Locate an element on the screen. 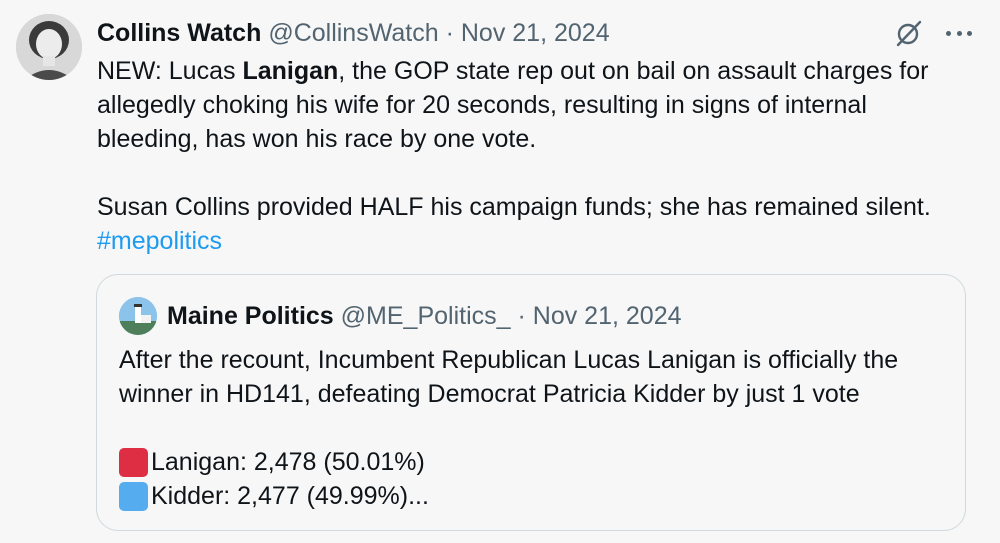 The image size is (1000, 543). more-icon is located at coordinates (959, 33).